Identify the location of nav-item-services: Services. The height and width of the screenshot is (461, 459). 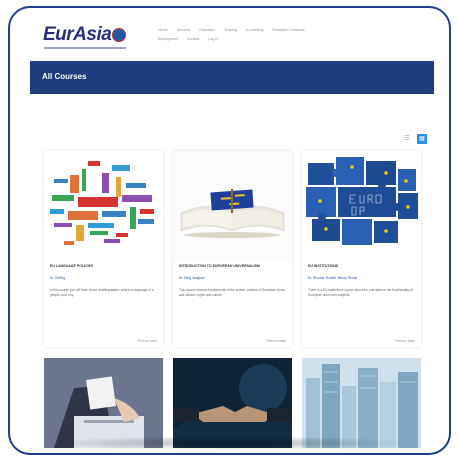
(184, 30).